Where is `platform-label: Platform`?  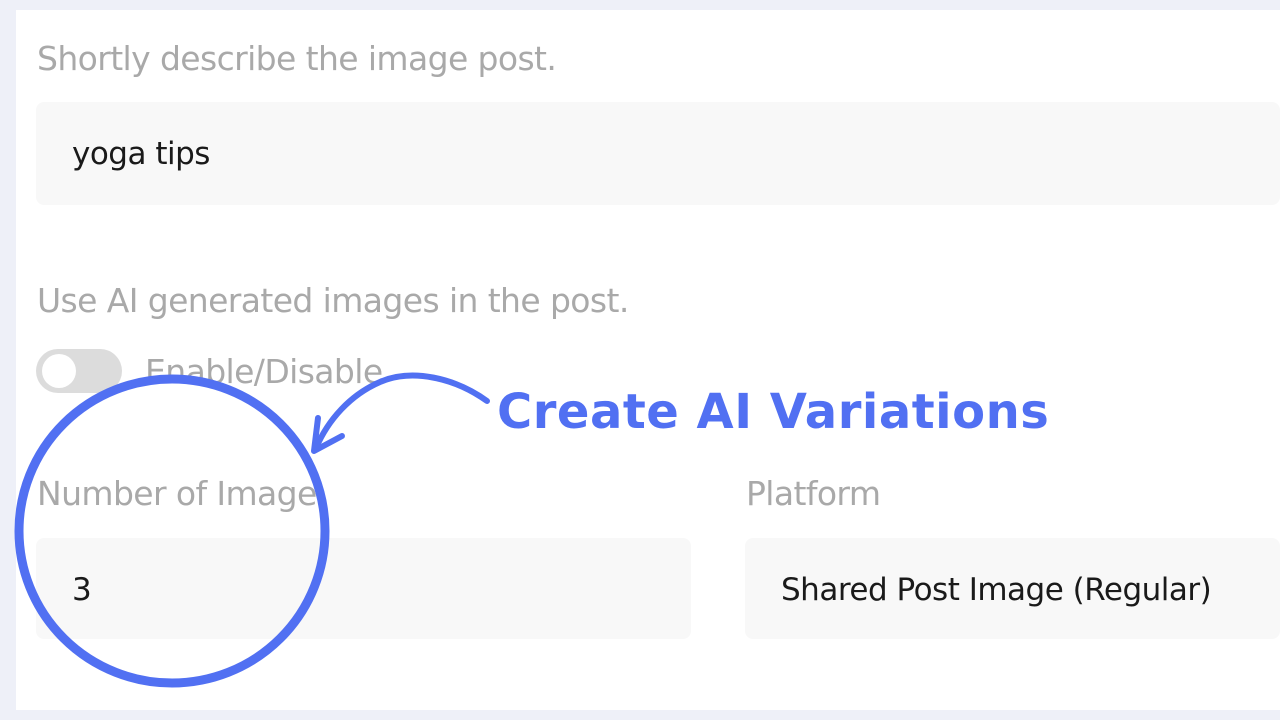
platform-label: Platform is located at coordinates (813, 493).